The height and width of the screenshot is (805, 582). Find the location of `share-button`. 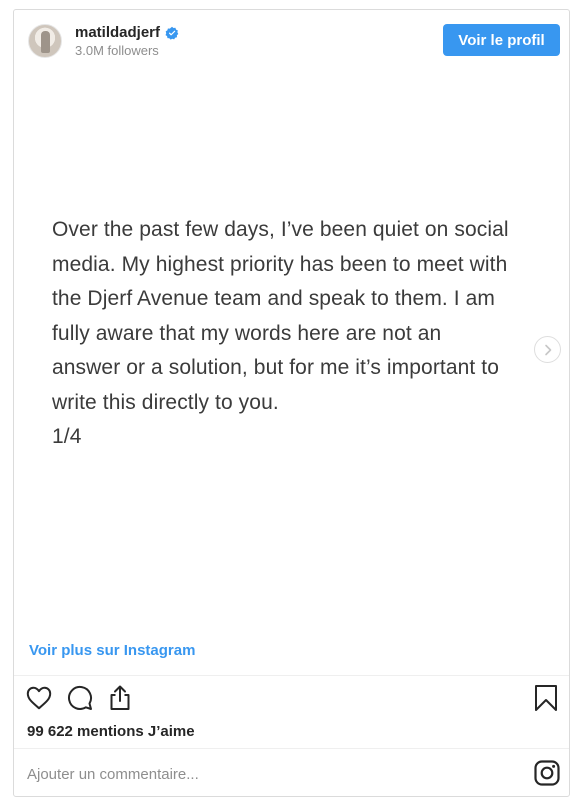

share-button is located at coordinates (120, 698).